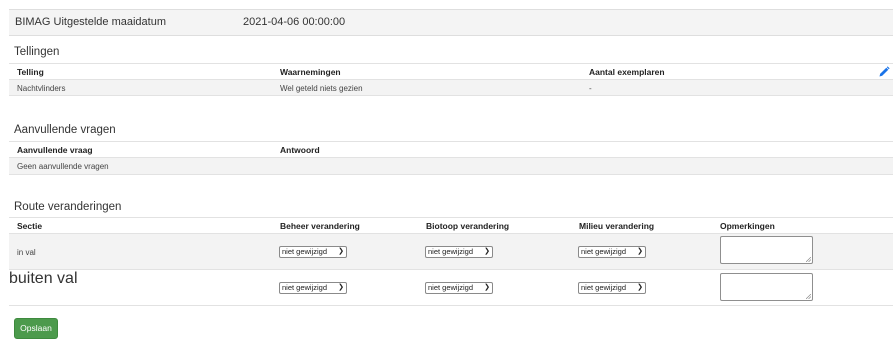 This screenshot has height=343, width=893. What do you see at coordinates (468, 226) in the screenshot?
I see `col-biotoop: Biotoop verandering` at bounding box center [468, 226].